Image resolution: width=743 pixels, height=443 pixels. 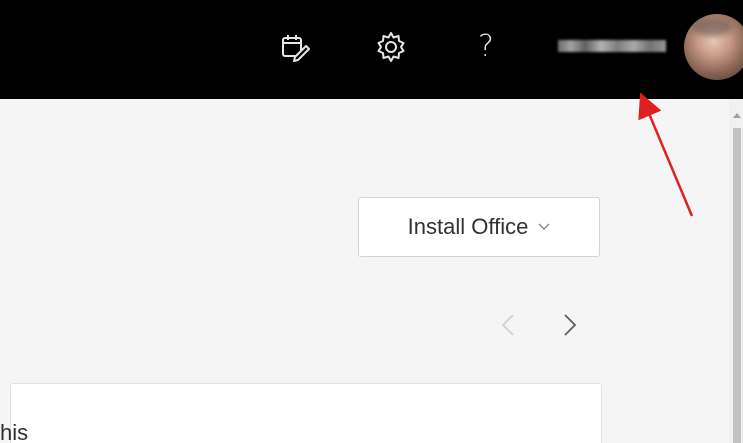 I want to click on help-button: ?, so click(x=486, y=47).